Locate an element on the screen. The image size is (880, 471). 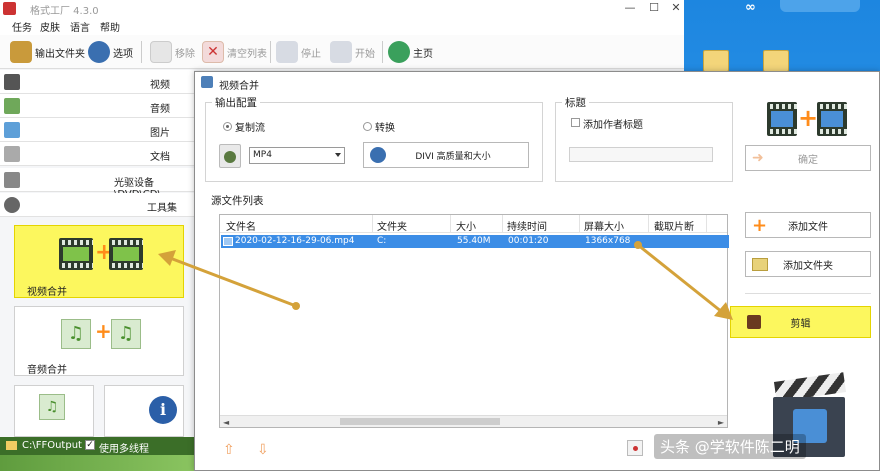
audio-merge-tile: ♫ + ♫ 音频合并 is located at coordinates (99, 341).